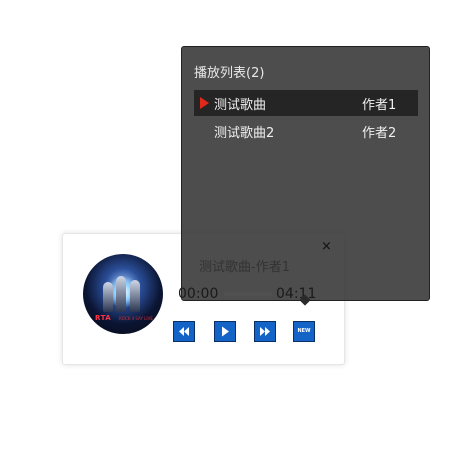 Image resolution: width=451 pixels, height=451 pixels. What do you see at coordinates (306, 131) in the screenshot?
I see `playlist-item-2: 测试歌曲2 作者2` at bounding box center [306, 131].